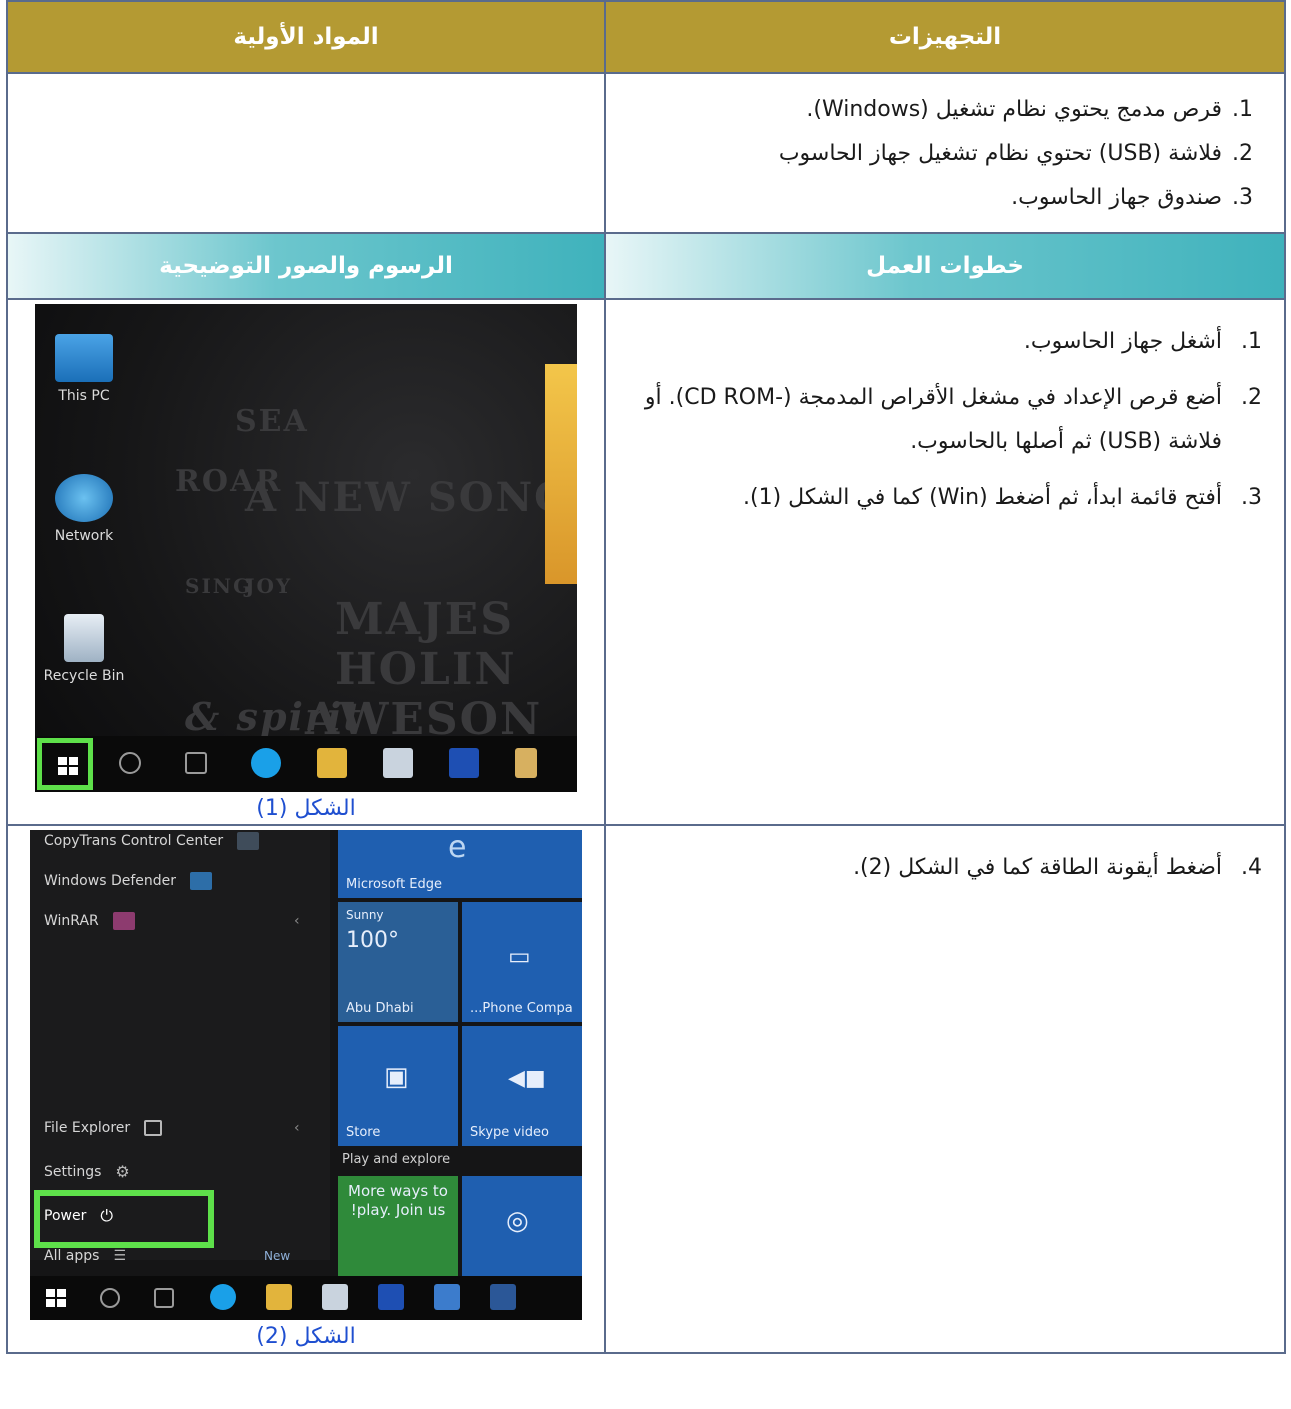 The image size is (1291, 1409). I want to click on video-camera-icon: ■◀, so click(527, 1078).